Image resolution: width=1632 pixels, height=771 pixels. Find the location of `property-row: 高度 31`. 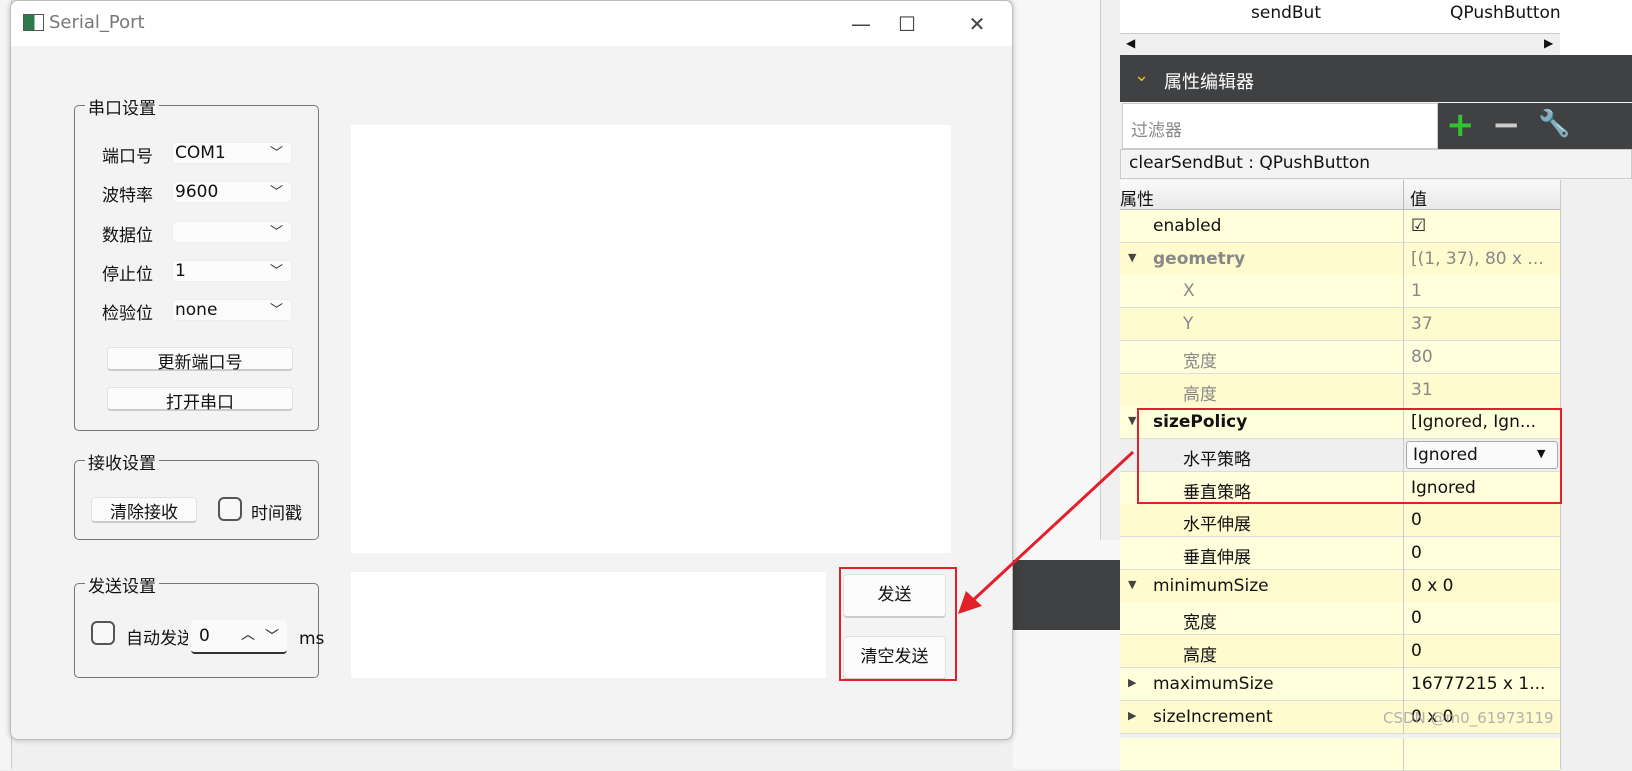

property-row: 高度 31 is located at coordinates (1340, 390).